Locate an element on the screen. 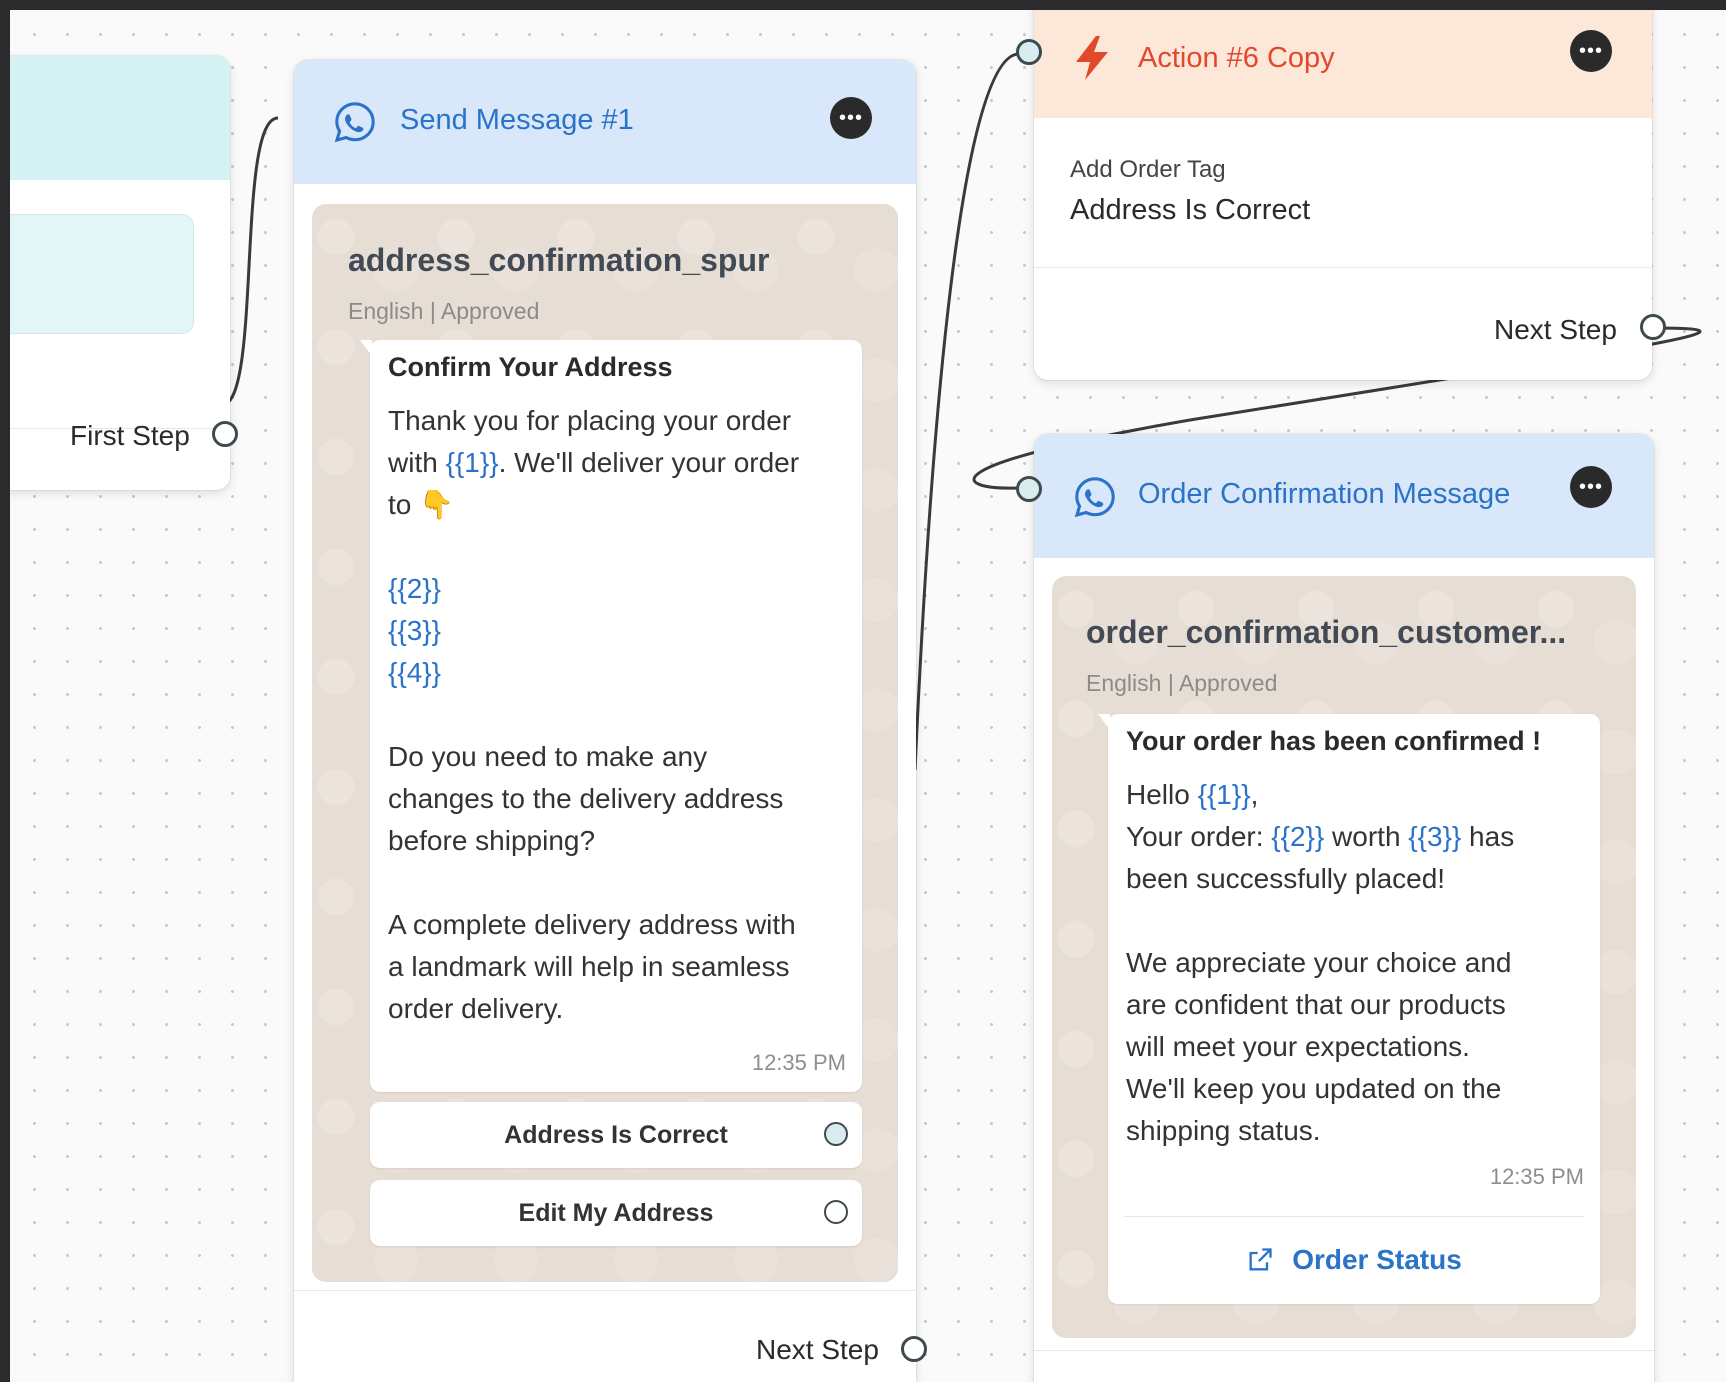  body-line: We'll keep you updated on the is located at coordinates (1314, 1088).